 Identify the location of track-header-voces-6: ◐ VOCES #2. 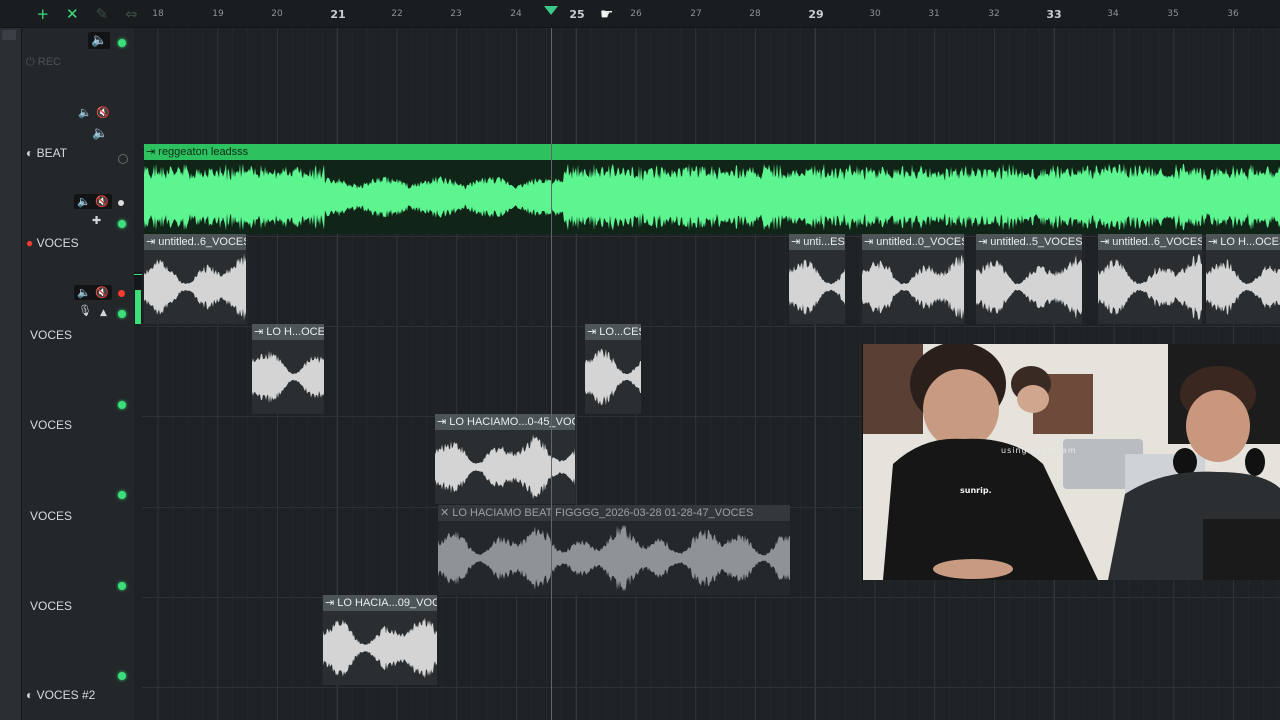
(78, 702).